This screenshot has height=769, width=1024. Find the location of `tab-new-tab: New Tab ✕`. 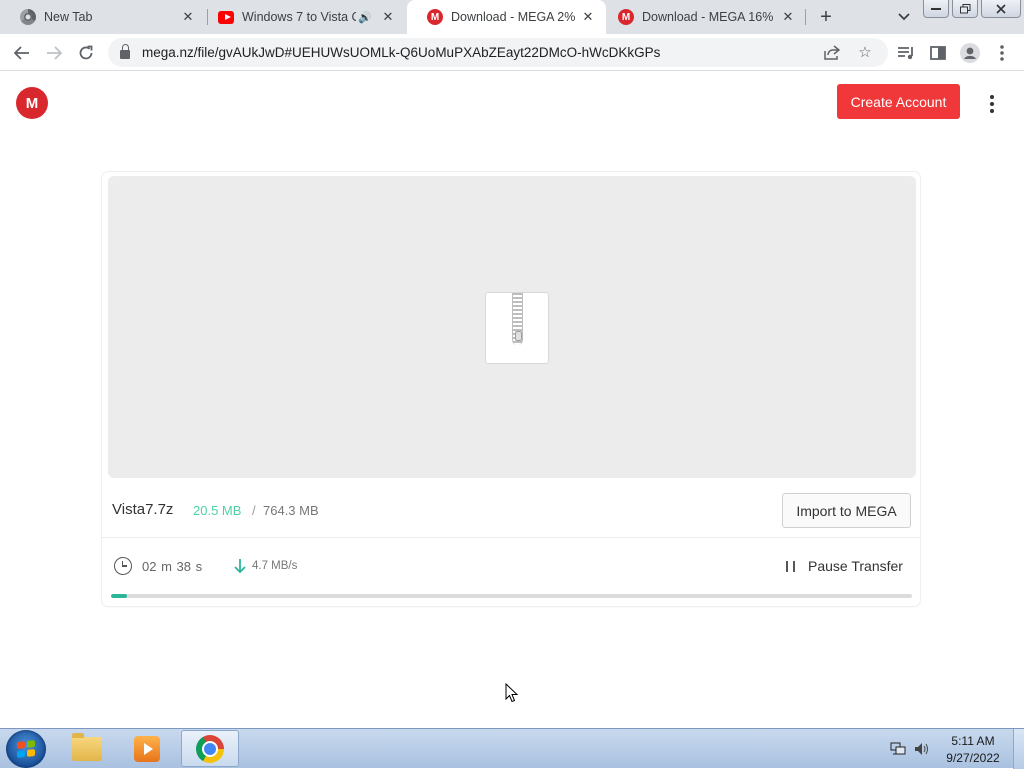

tab-new-tab: New Tab ✕ is located at coordinates (103, 17).